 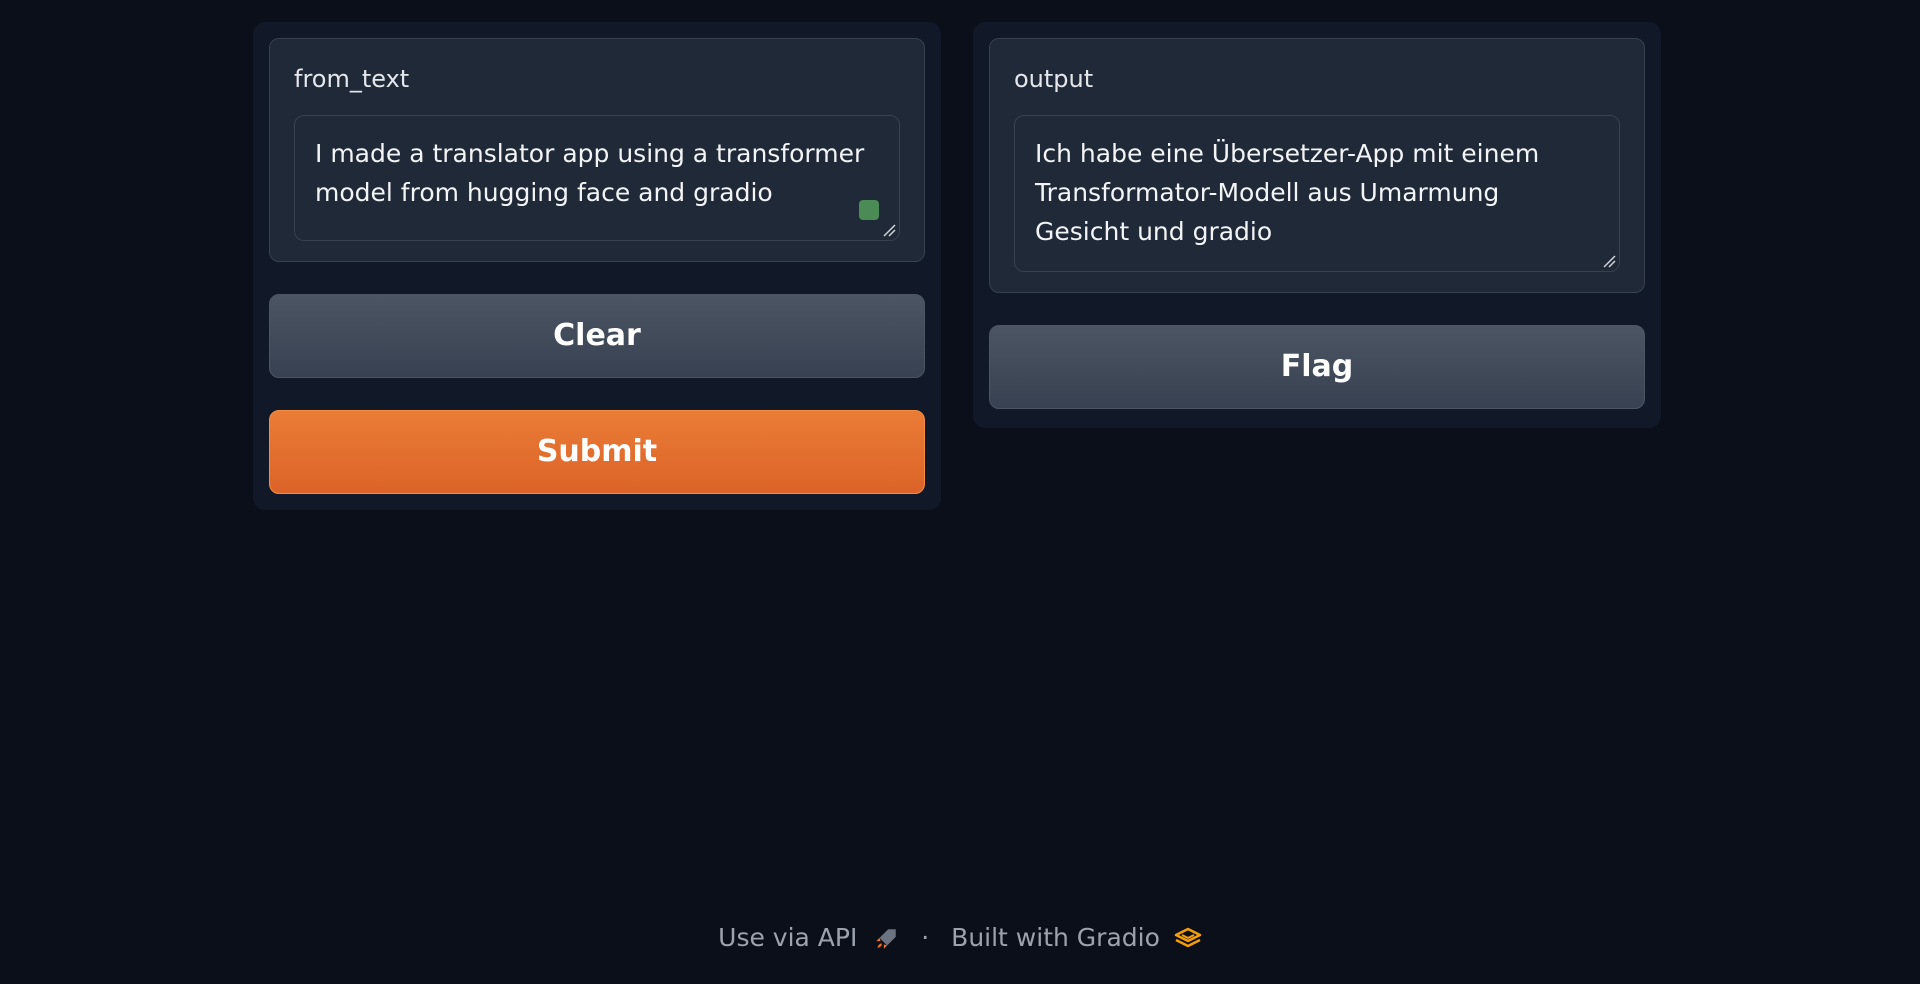 I want to click on use-via-api-label: Use via API, so click(x=787, y=937).